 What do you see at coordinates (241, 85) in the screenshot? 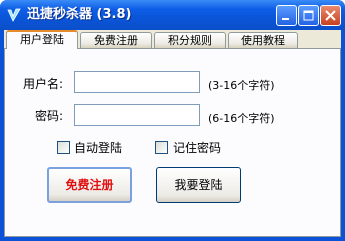
I see `username-hint: (3-16个字符)` at bounding box center [241, 85].